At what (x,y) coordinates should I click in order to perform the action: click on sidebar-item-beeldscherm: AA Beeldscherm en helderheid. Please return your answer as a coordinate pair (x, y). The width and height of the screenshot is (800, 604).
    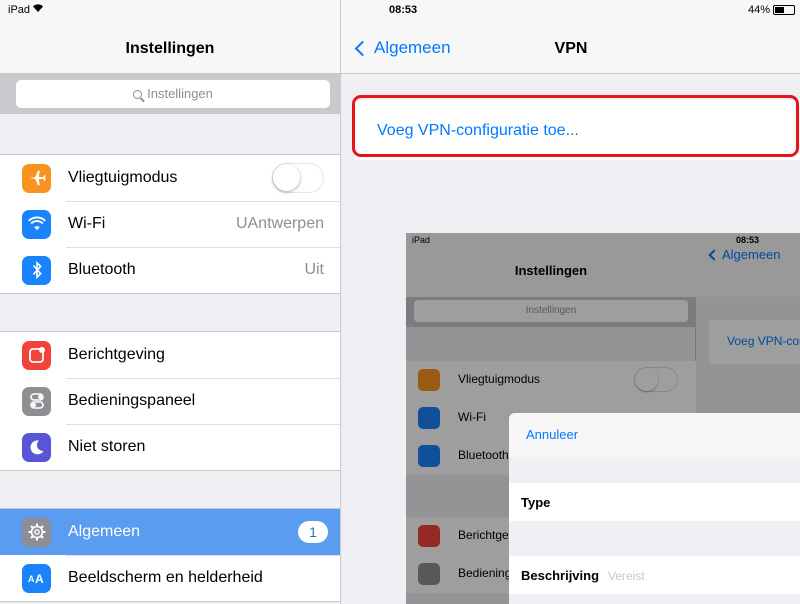
    Looking at the image, I should click on (170, 578).